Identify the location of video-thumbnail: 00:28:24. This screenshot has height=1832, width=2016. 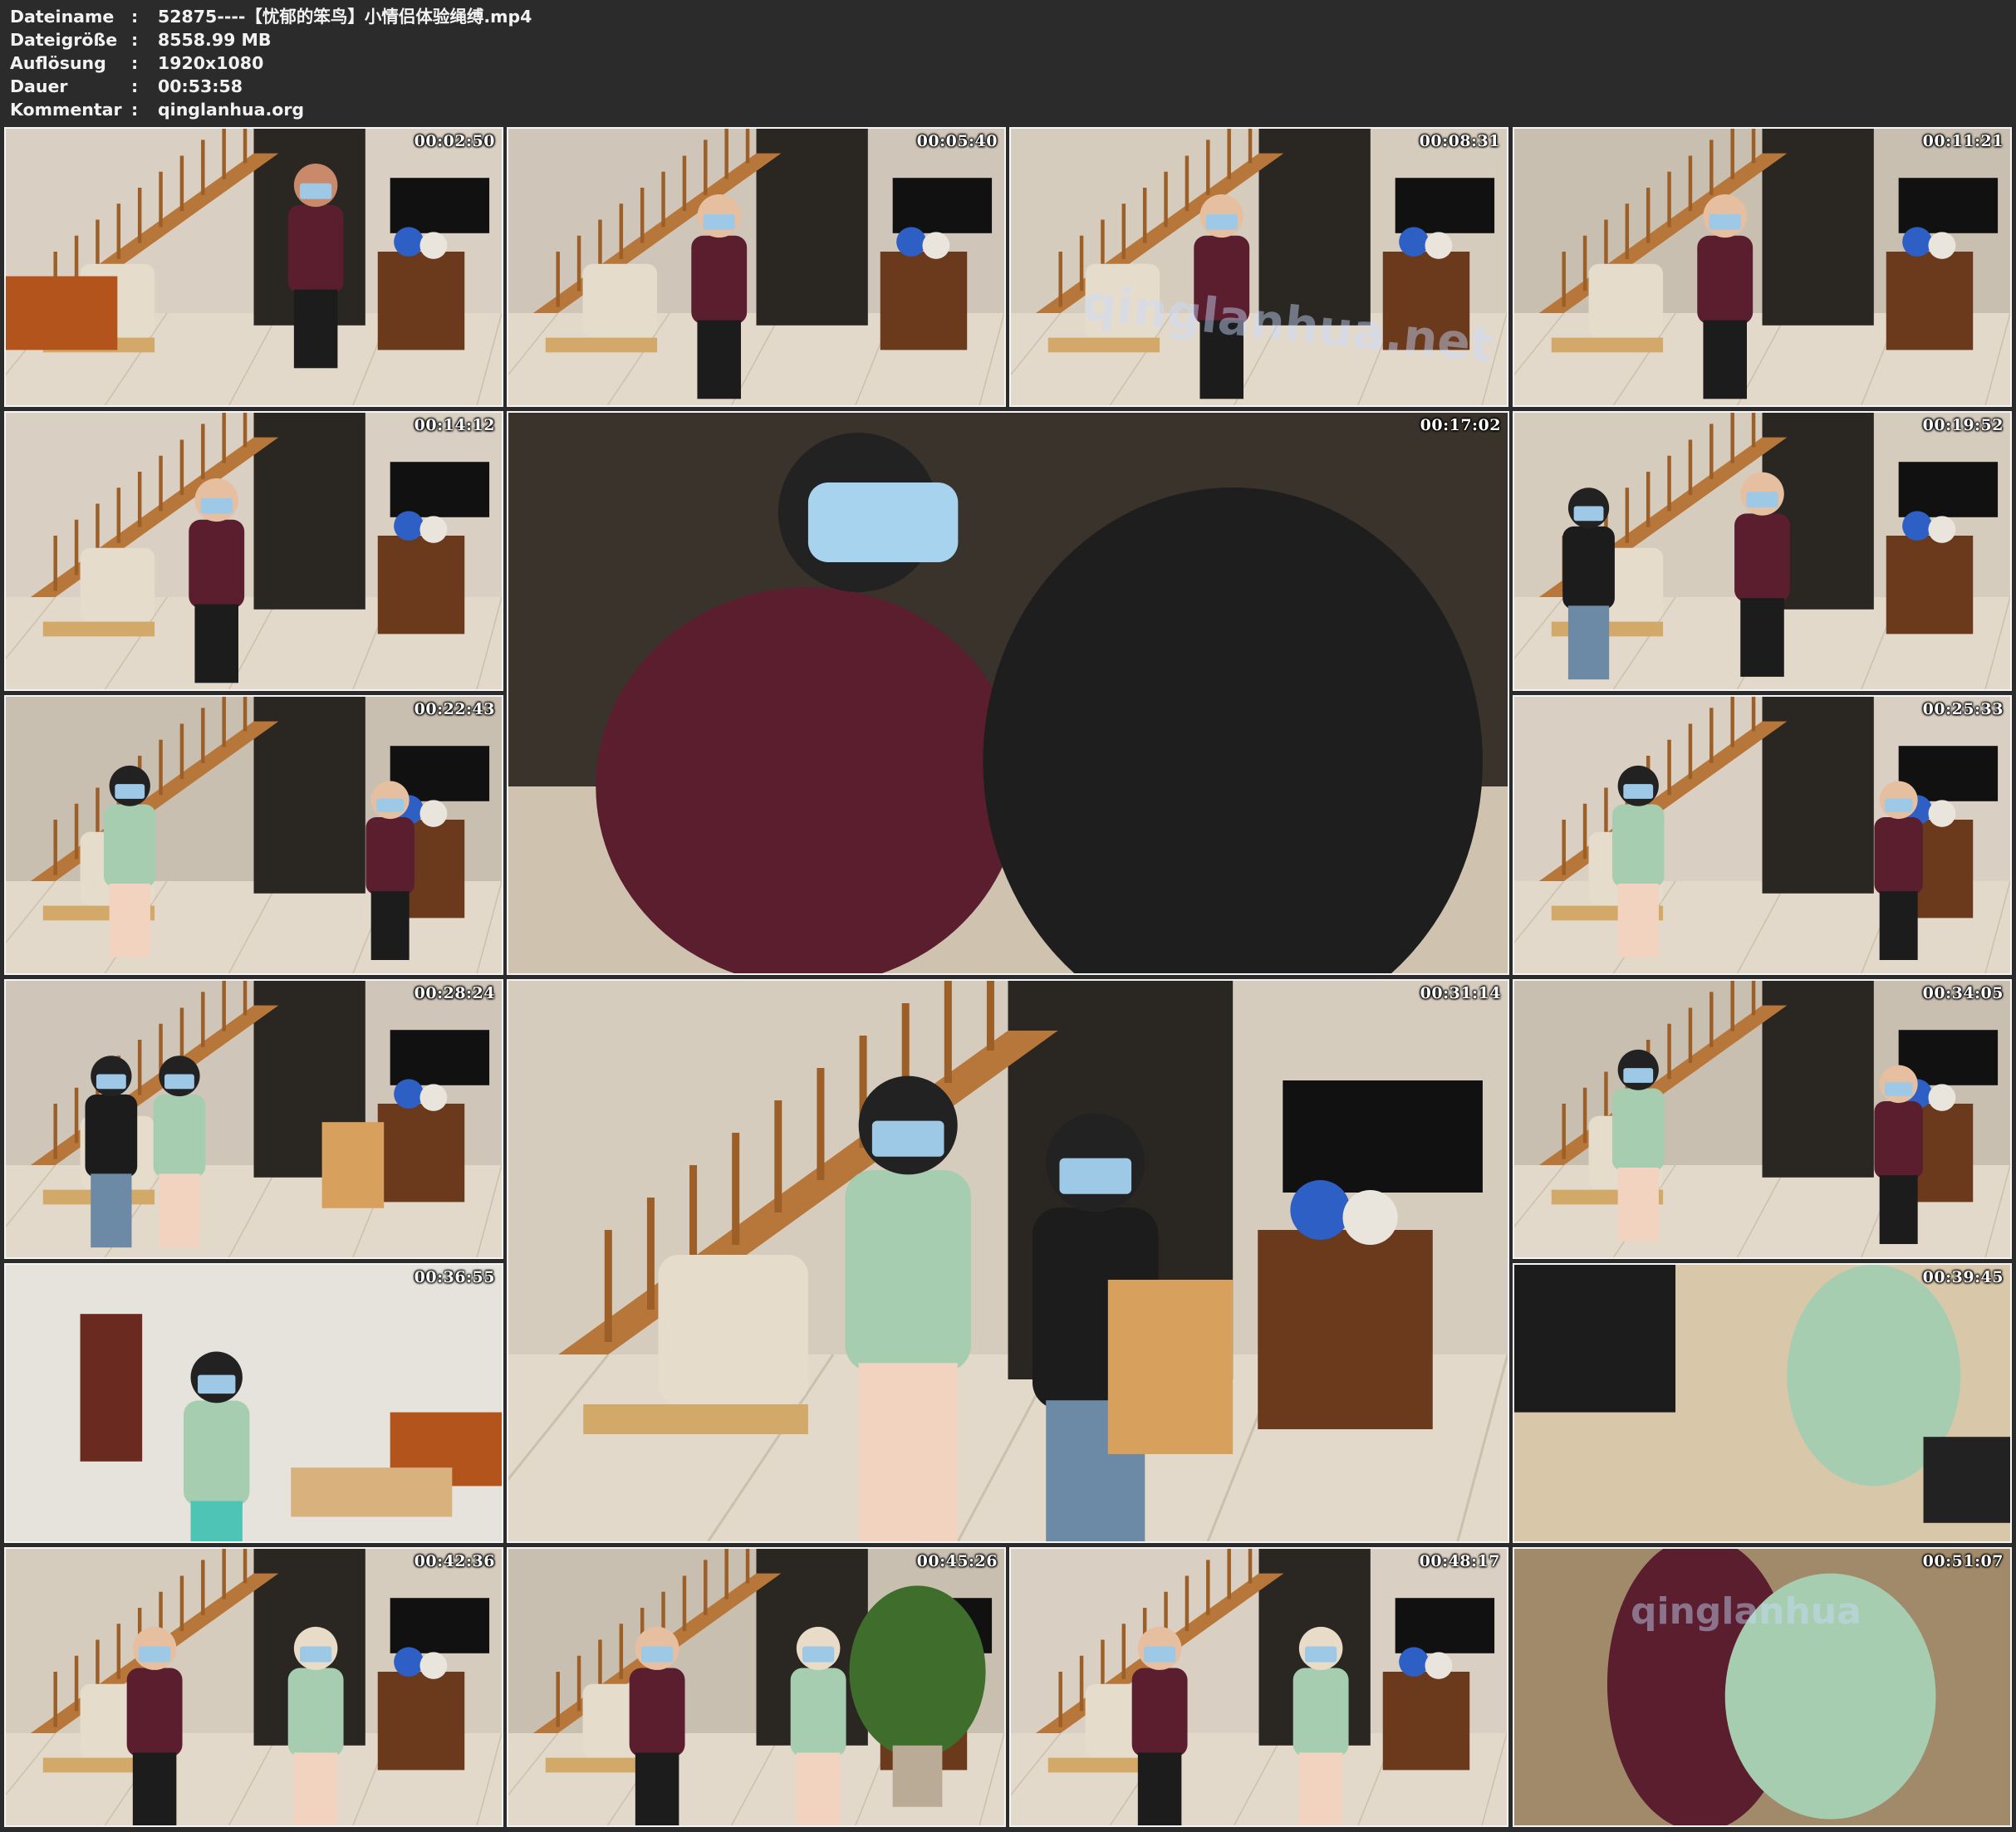
(254, 1119).